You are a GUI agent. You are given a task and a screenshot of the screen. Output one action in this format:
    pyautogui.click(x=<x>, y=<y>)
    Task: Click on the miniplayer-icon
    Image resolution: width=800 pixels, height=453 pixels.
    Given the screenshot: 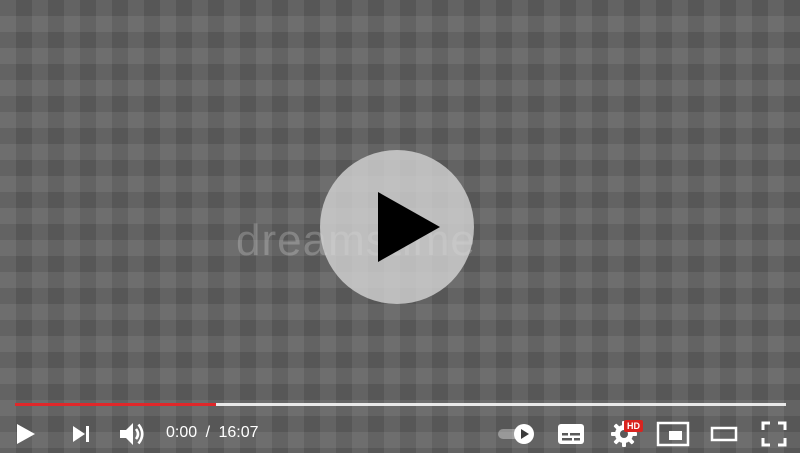 What is the action you would take?
    pyautogui.click(x=673, y=433)
    